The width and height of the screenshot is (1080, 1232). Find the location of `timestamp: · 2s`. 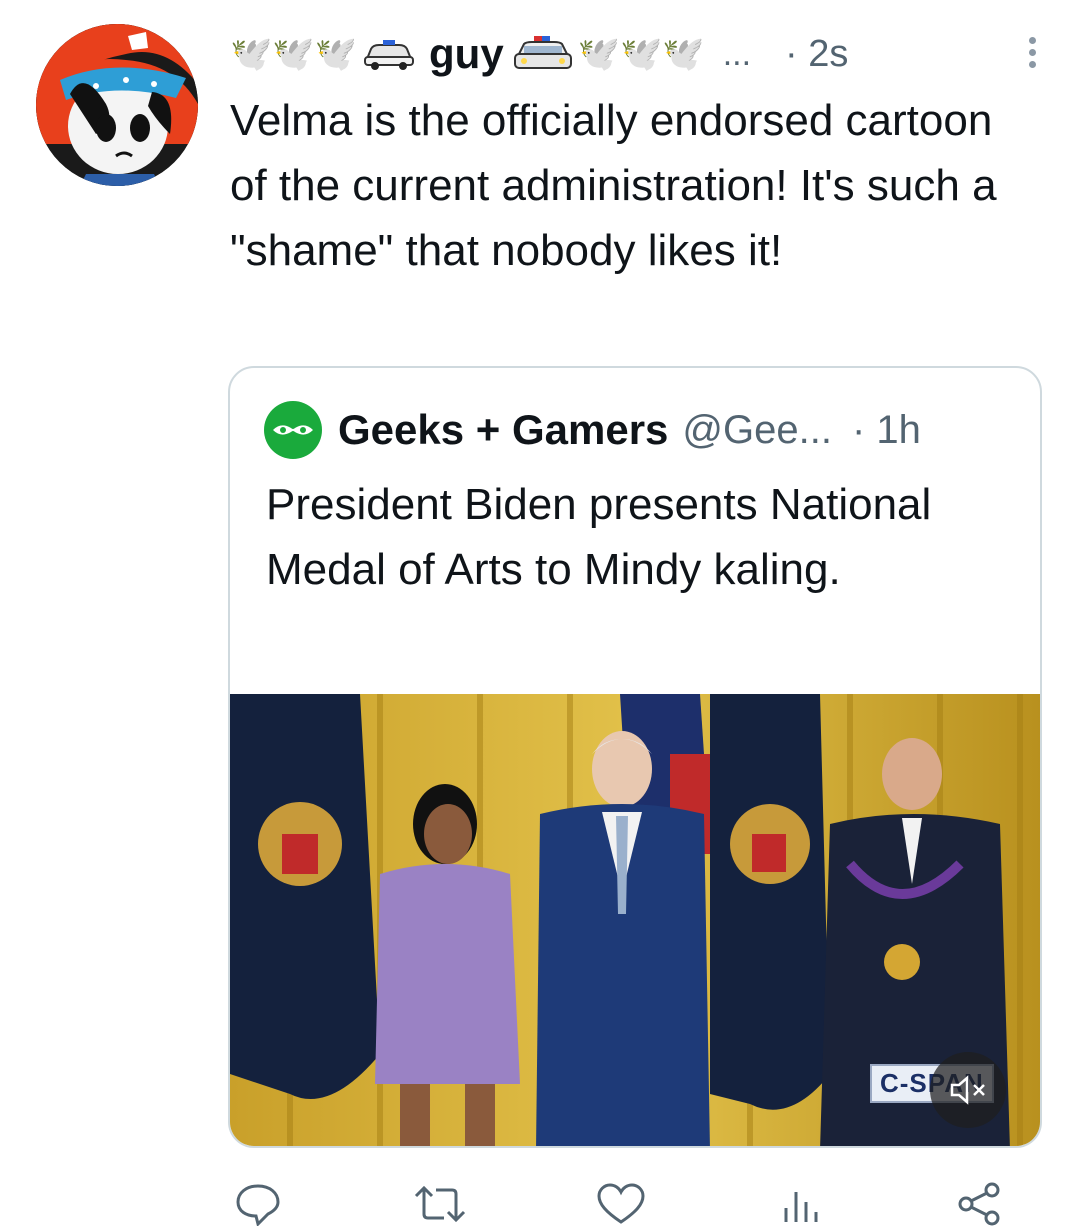

timestamp: · 2s is located at coordinates (816, 54).